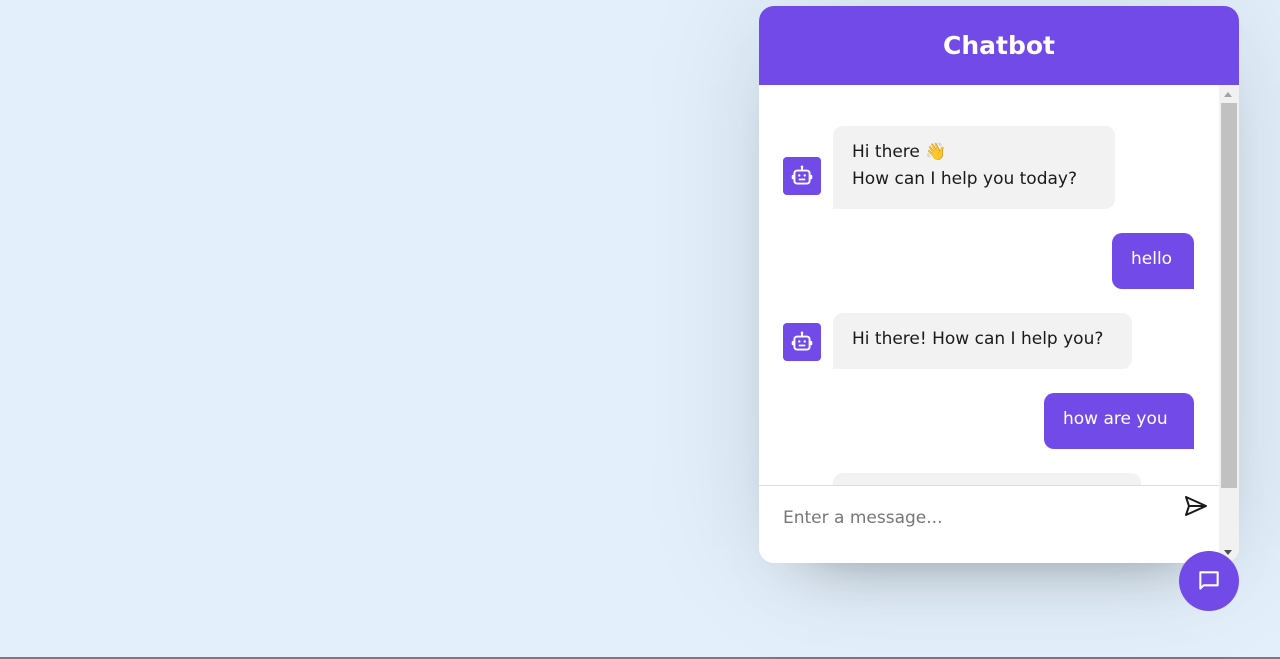  Describe the element at coordinates (1229, 295) in the screenshot. I see `scroll-thumb` at that location.